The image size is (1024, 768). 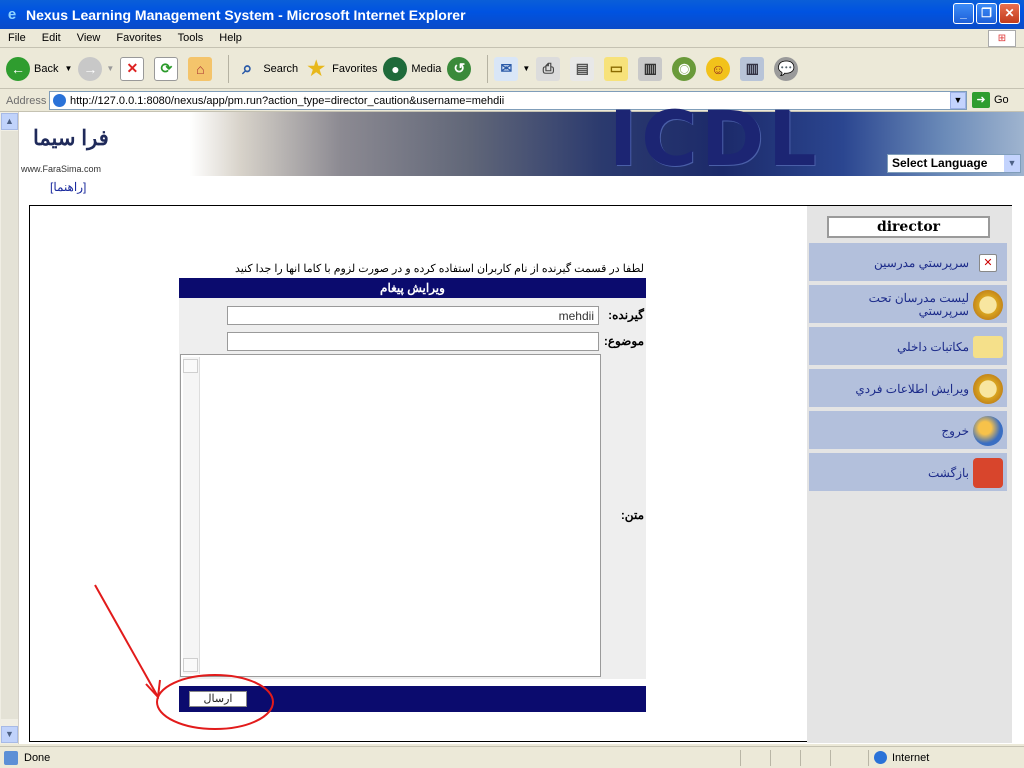 What do you see at coordinates (512, 757) in the screenshot?
I see `status-bar: Done Internet` at bounding box center [512, 757].